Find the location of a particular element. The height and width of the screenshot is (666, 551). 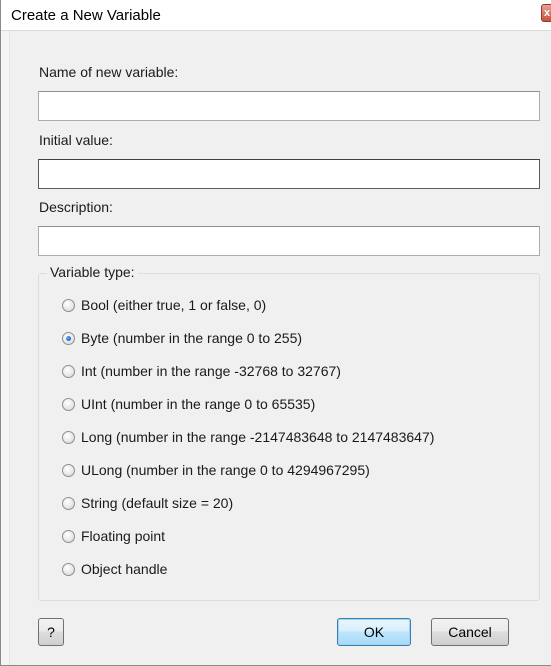

name-input is located at coordinates (289, 106).